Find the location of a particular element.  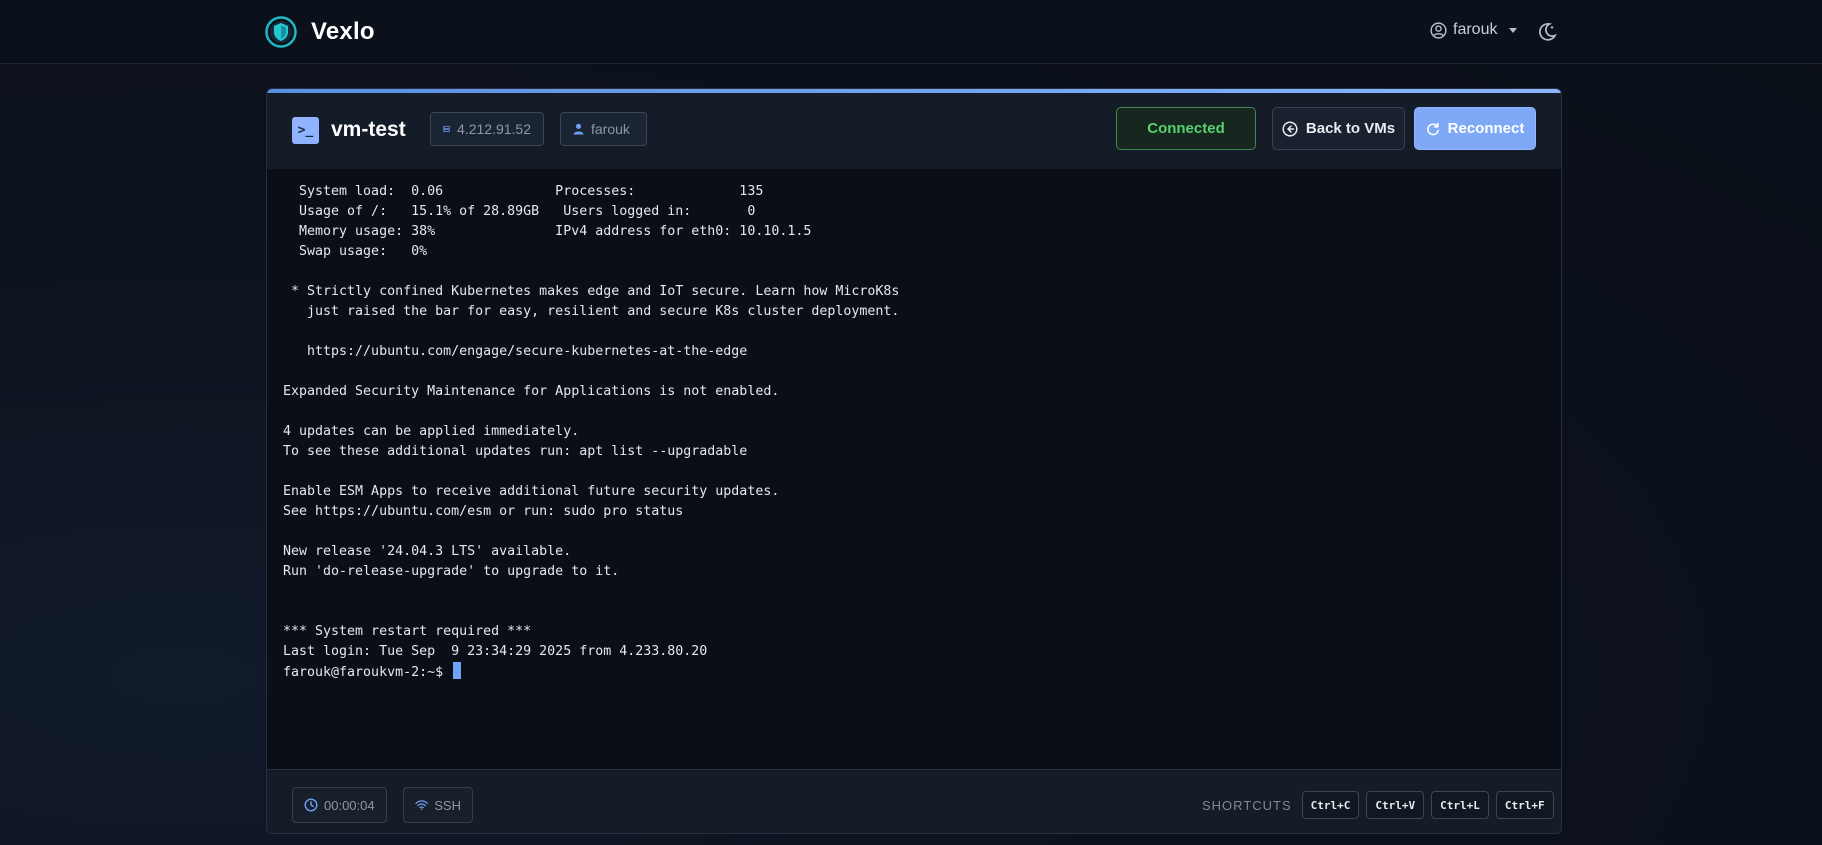

vm-ip-chip: 4.212.91.52 is located at coordinates (487, 129).